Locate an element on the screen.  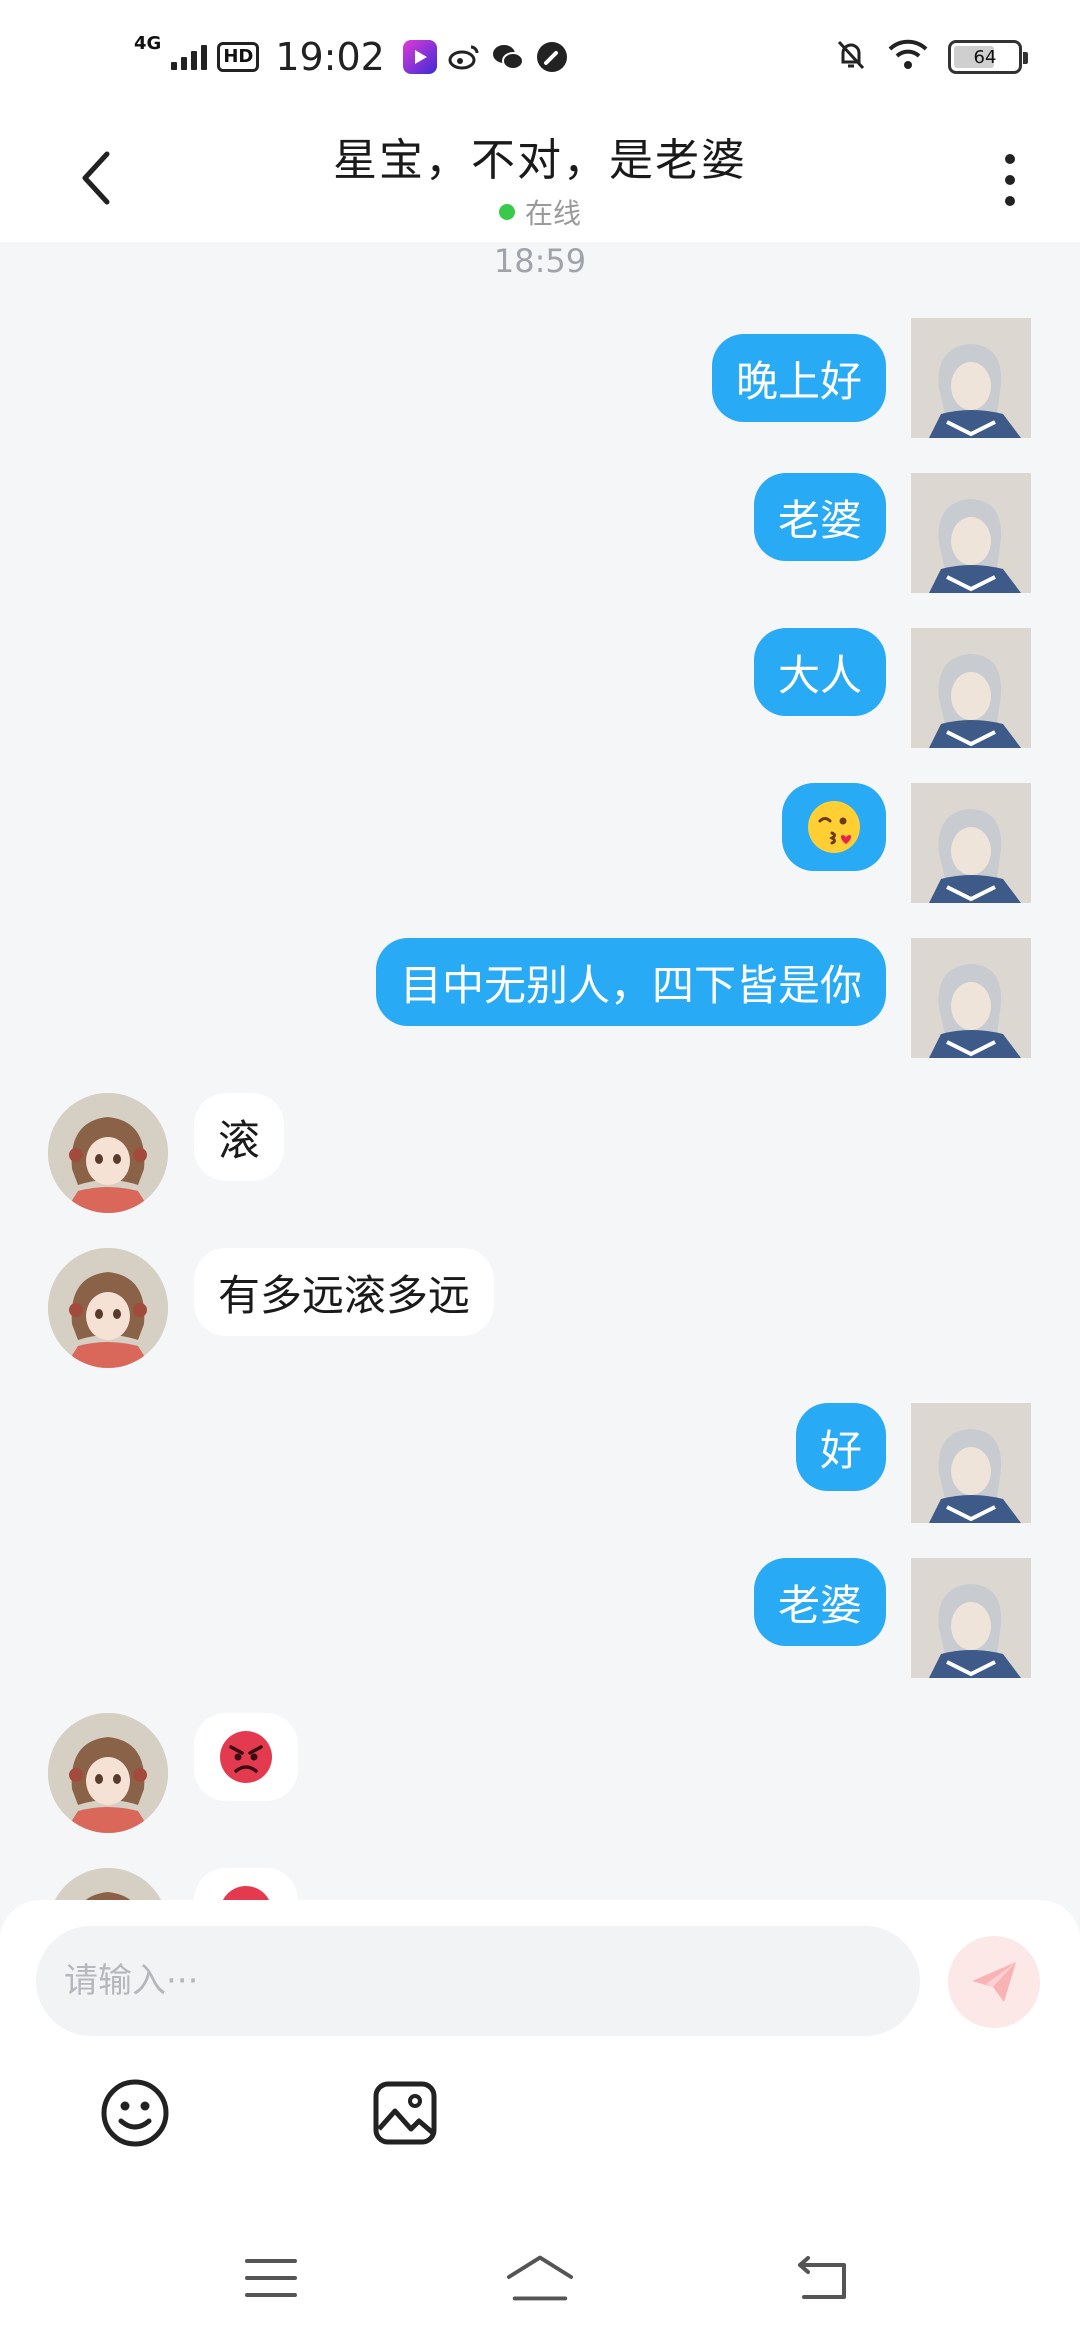
weibo-icon is located at coordinates (464, 57).